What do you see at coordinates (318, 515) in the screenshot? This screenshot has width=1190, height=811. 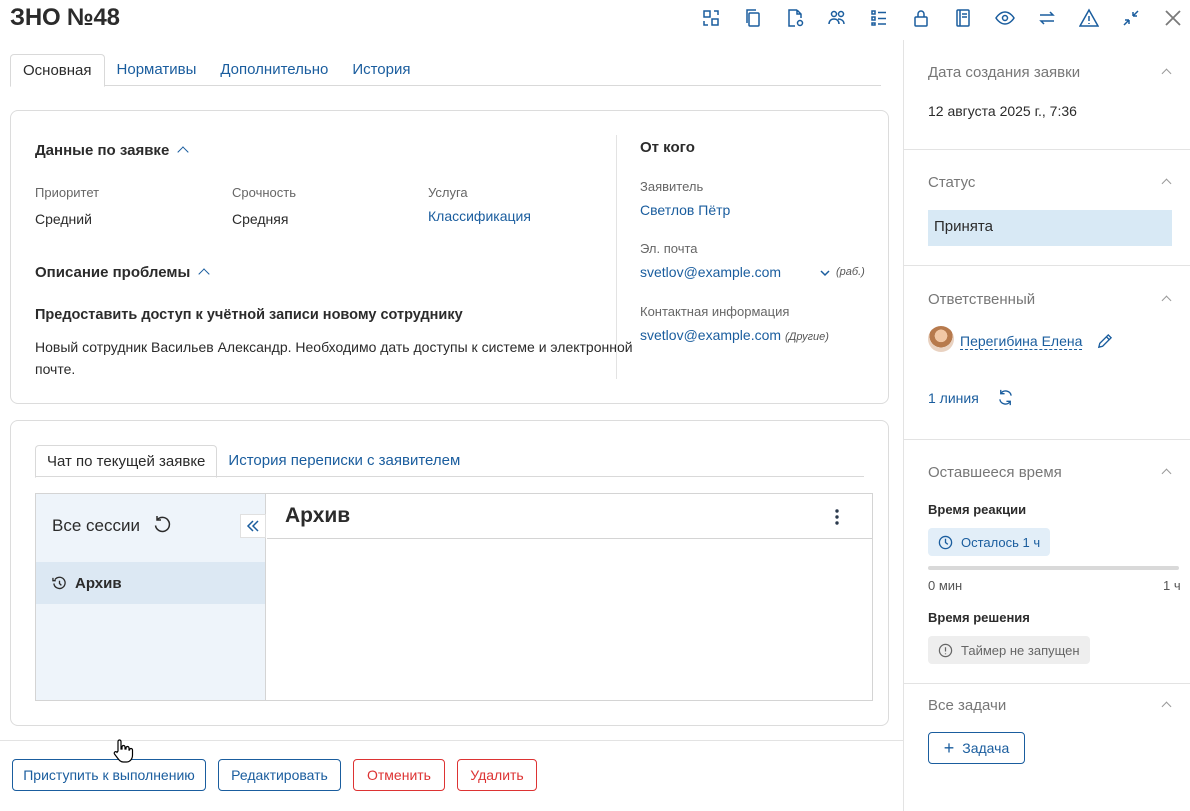 I see `chat-title: Архив` at bounding box center [318, 515].